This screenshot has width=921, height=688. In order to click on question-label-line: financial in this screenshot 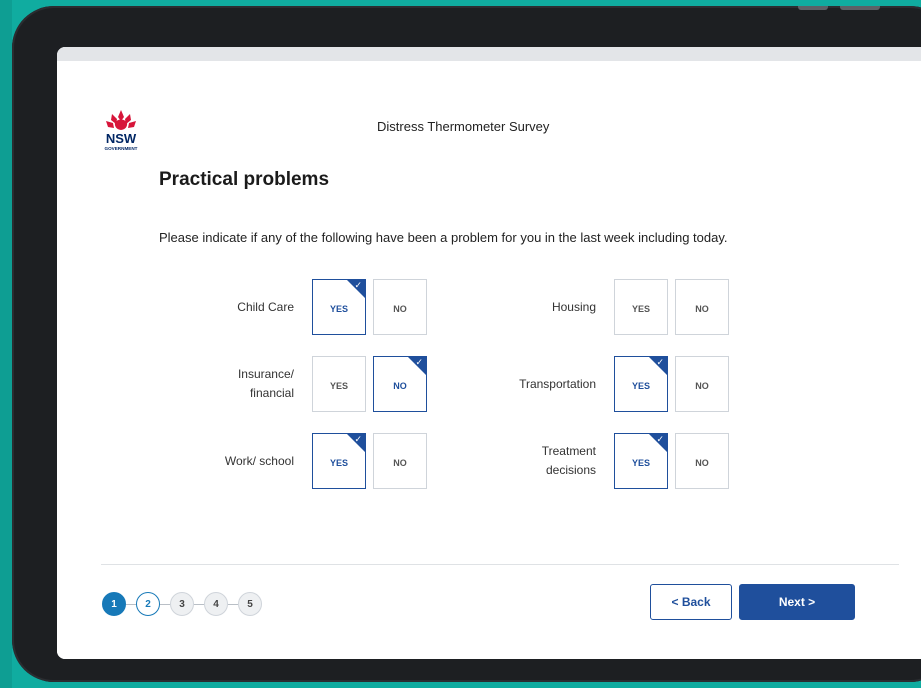, I will do `click(271, 393)`.